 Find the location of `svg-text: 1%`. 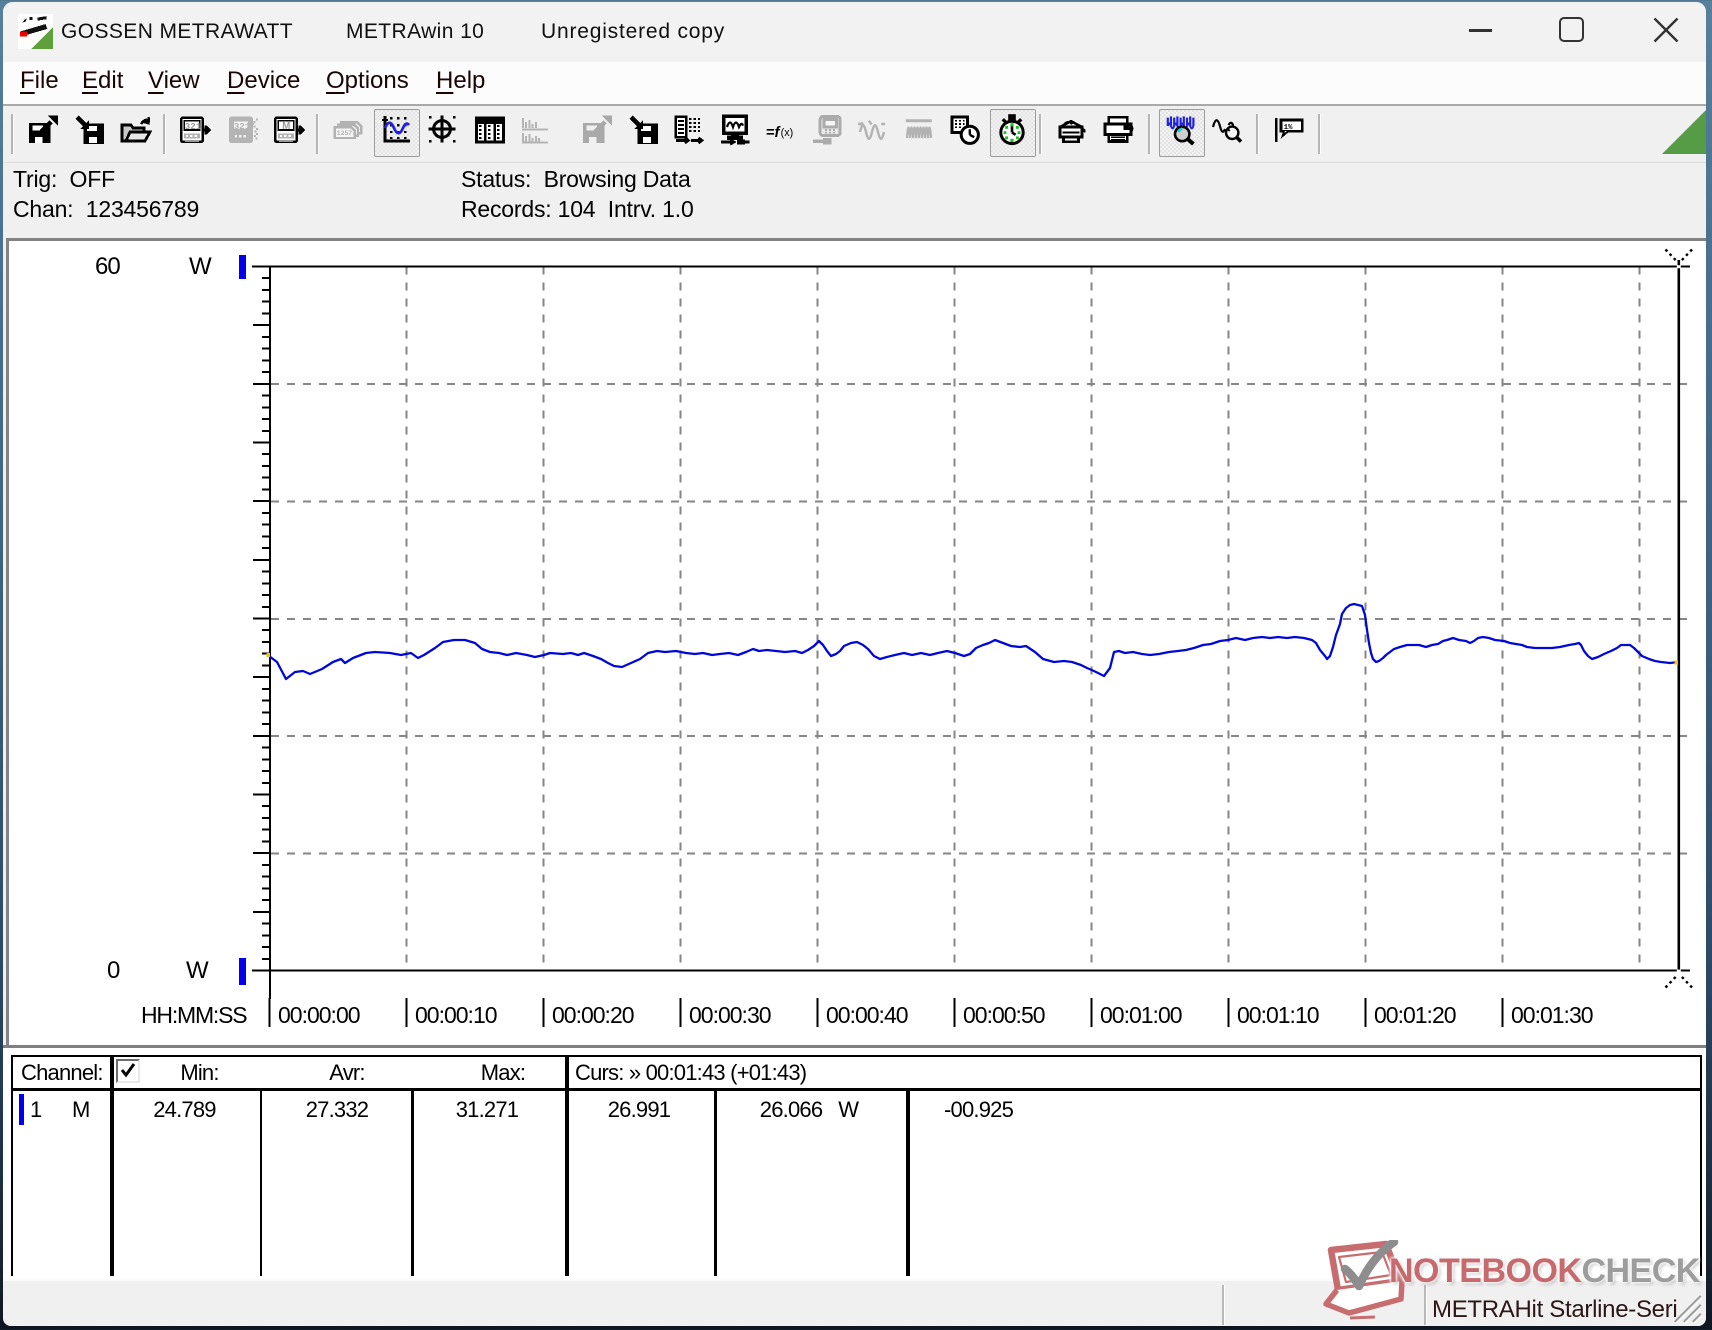

svg-text: 1% is located at coordinates (1288, 128).